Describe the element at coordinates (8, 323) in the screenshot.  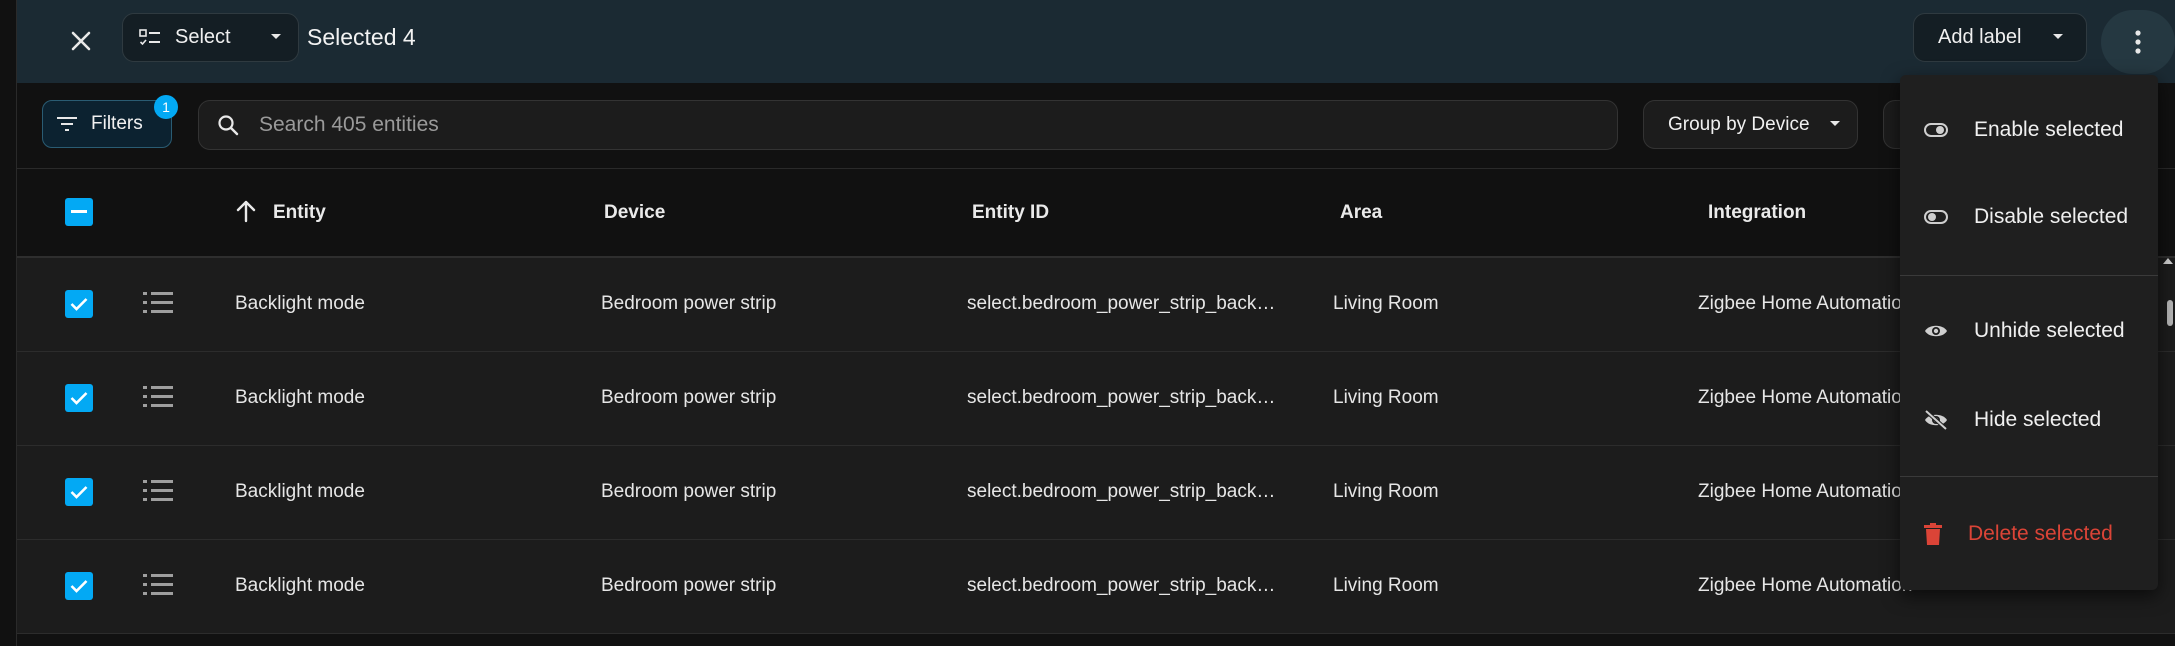
I see `sidebar-edge` at that location.